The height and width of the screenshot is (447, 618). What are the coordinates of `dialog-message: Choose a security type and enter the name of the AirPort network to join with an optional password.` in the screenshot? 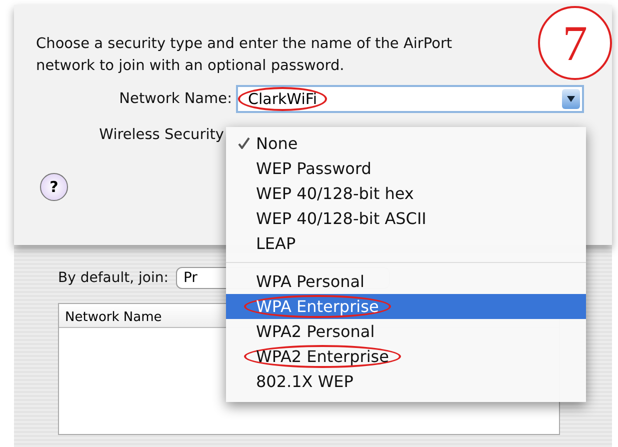 It's located at (245, 55).